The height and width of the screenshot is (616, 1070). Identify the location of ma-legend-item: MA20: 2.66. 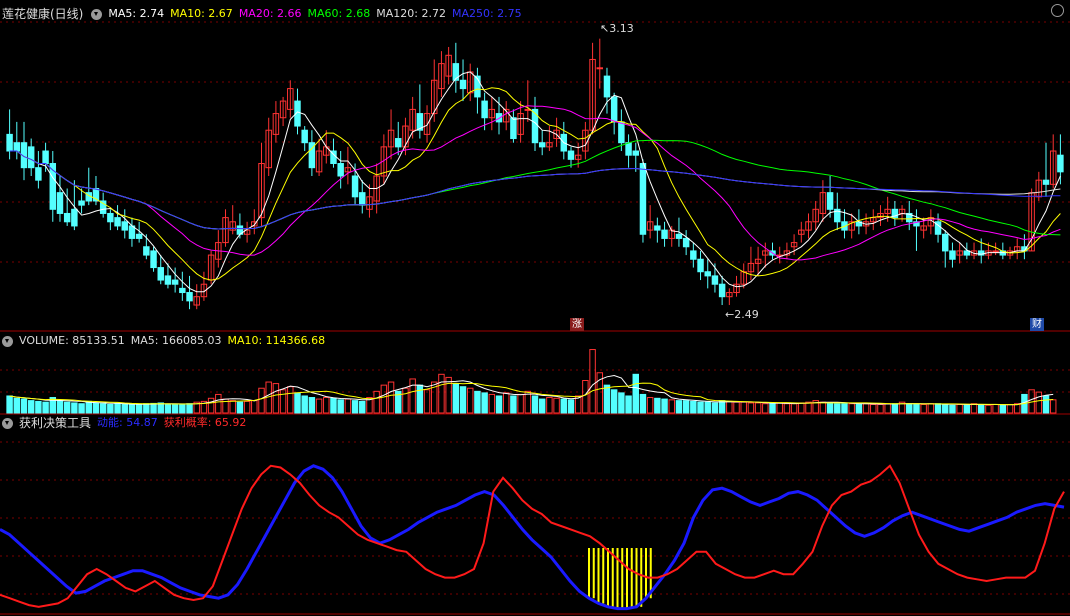
(270, 13).